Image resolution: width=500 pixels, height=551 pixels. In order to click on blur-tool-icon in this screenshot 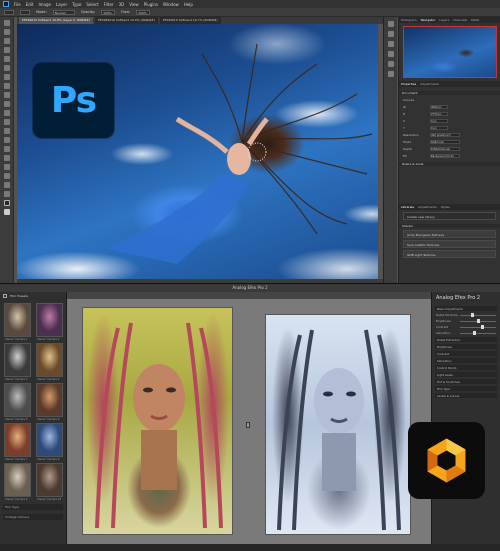, I will do `click(6, 131)`.